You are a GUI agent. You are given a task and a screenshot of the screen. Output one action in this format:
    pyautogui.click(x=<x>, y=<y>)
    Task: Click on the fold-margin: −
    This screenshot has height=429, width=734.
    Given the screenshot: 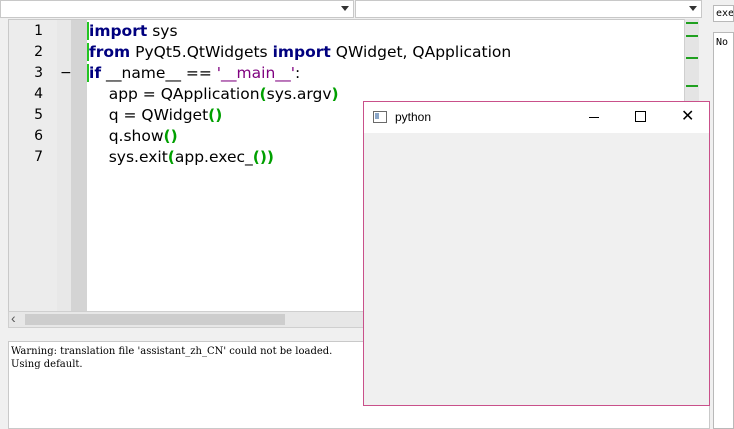 What is the action you would take?
    pyautogui.click(x=64, y=166)
    